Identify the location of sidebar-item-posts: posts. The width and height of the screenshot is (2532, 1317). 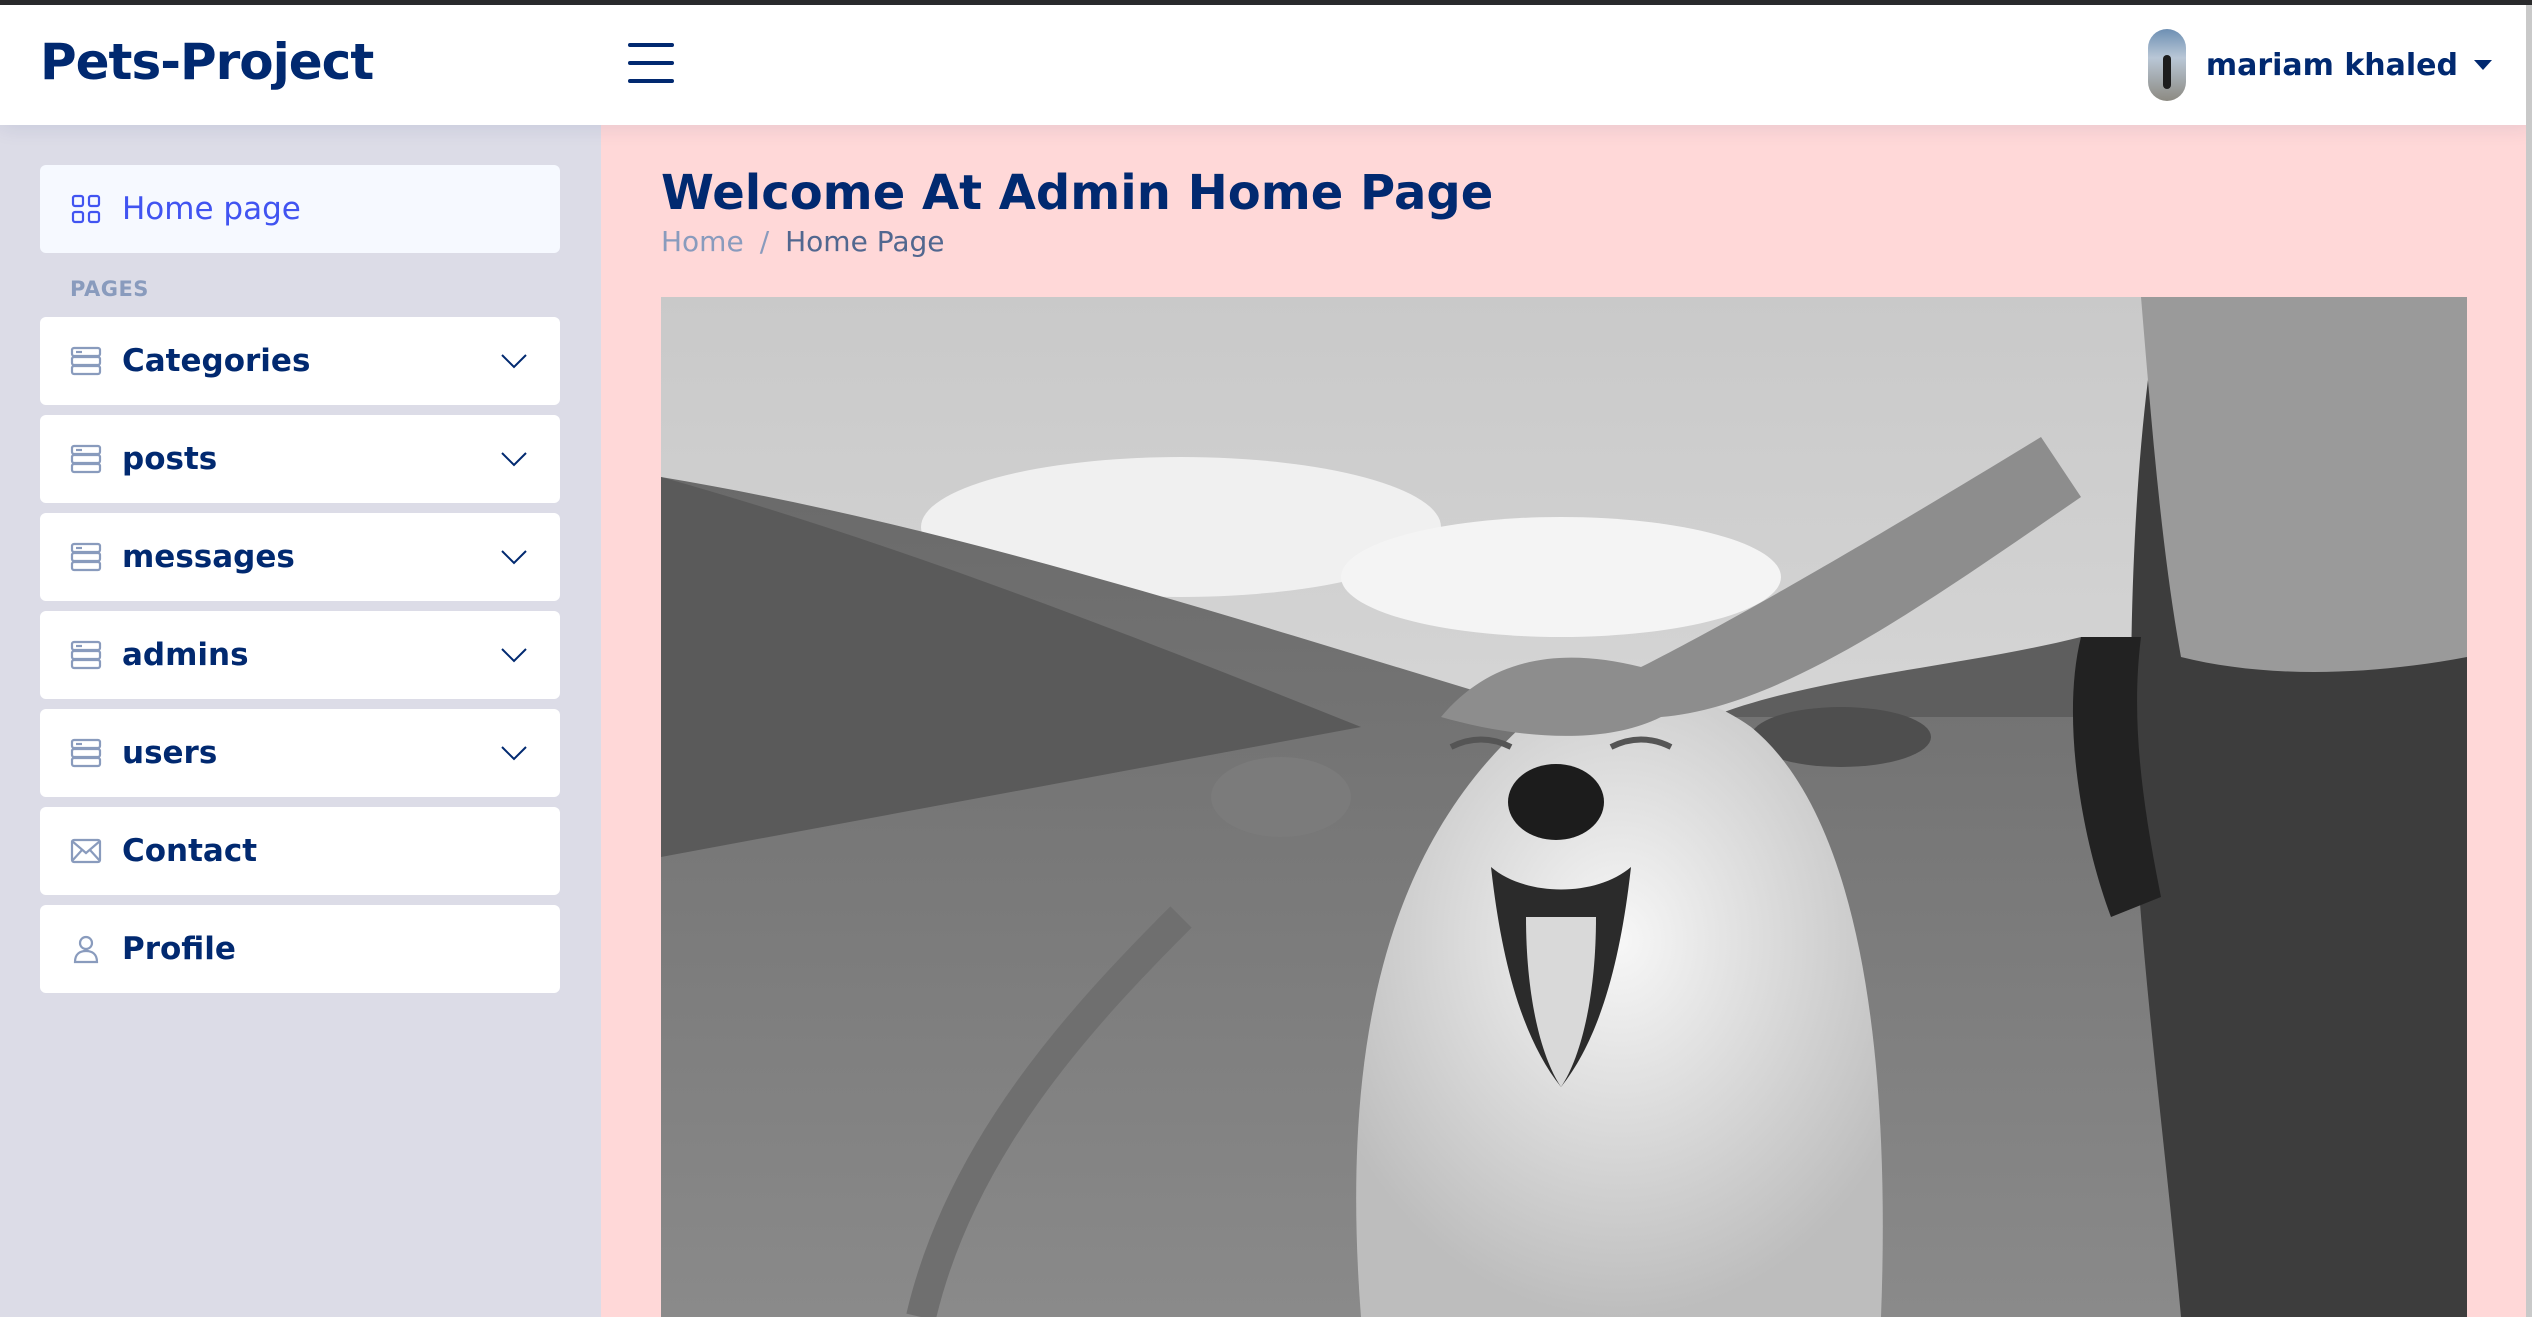
(300, 459).